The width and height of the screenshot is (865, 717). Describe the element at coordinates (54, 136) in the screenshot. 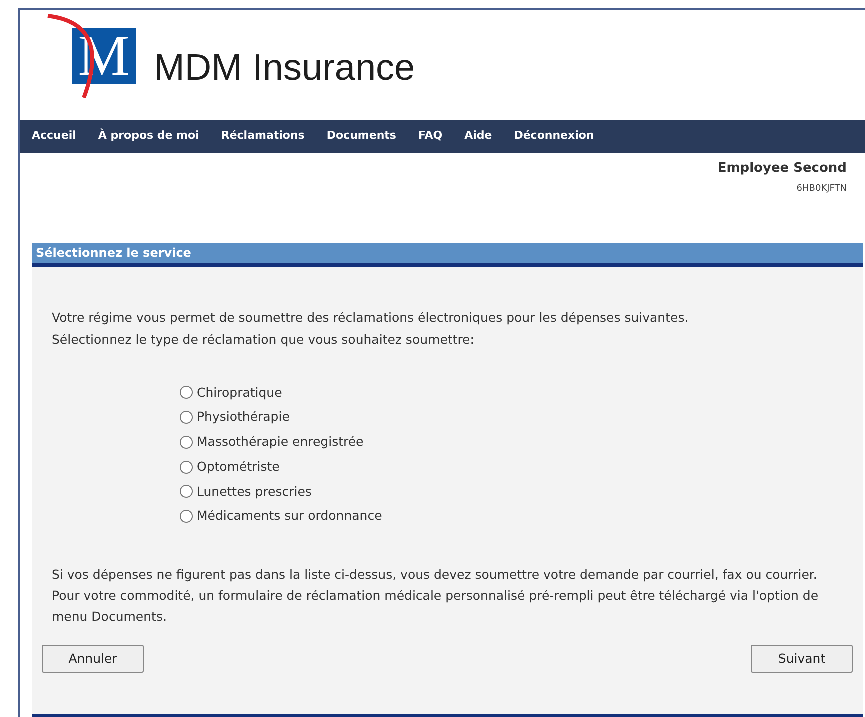

I see `nav-link: Accueil` at that location.